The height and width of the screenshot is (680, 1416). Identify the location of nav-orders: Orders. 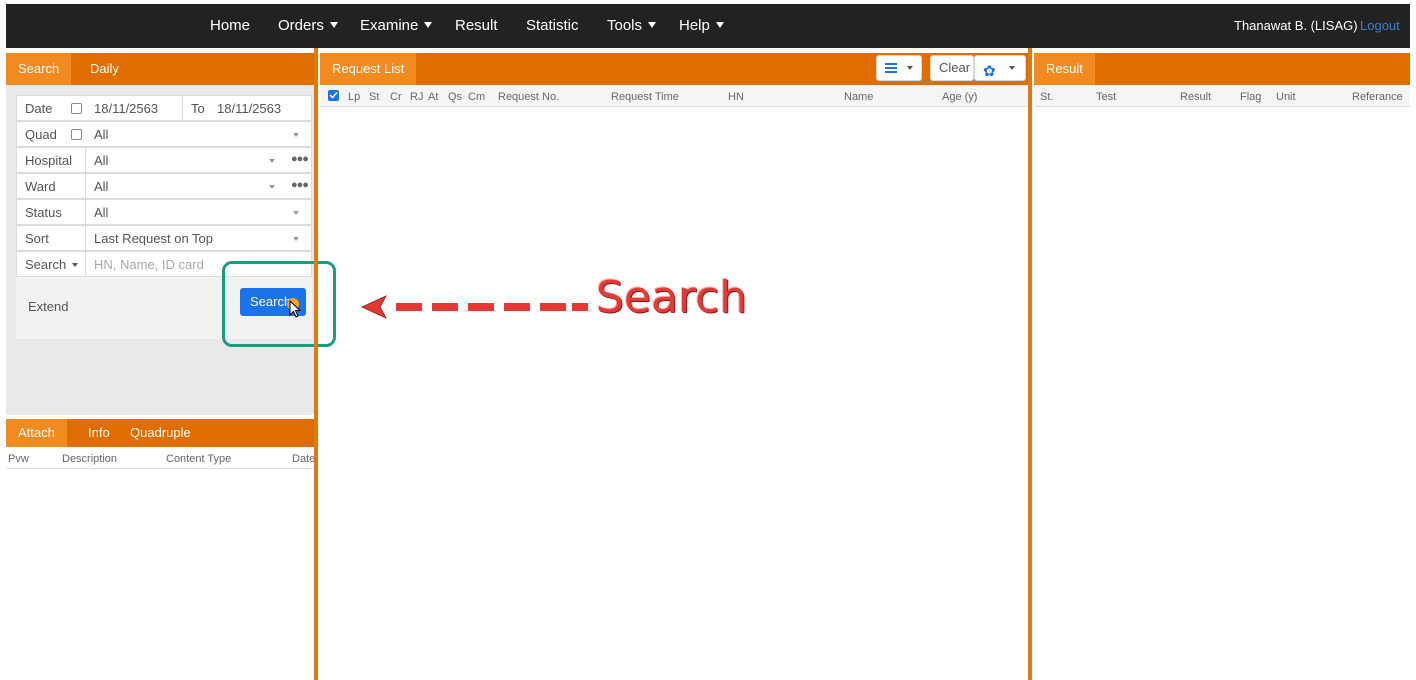
(308, 25).